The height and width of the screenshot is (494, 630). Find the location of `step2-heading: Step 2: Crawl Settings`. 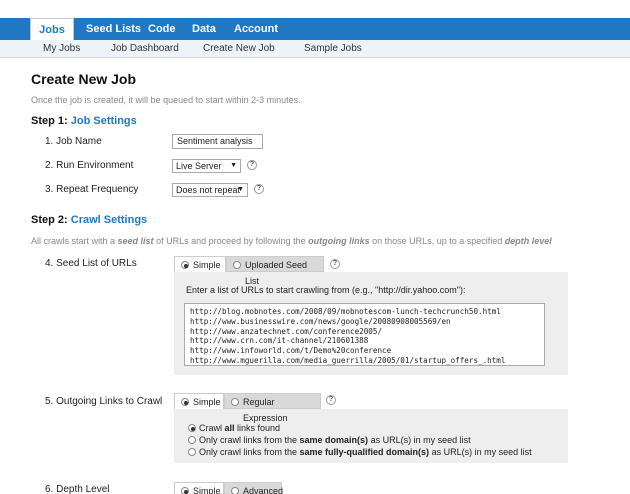

step2-heading: Step 2: Crawl Settings is located at coordinates (89, 220).